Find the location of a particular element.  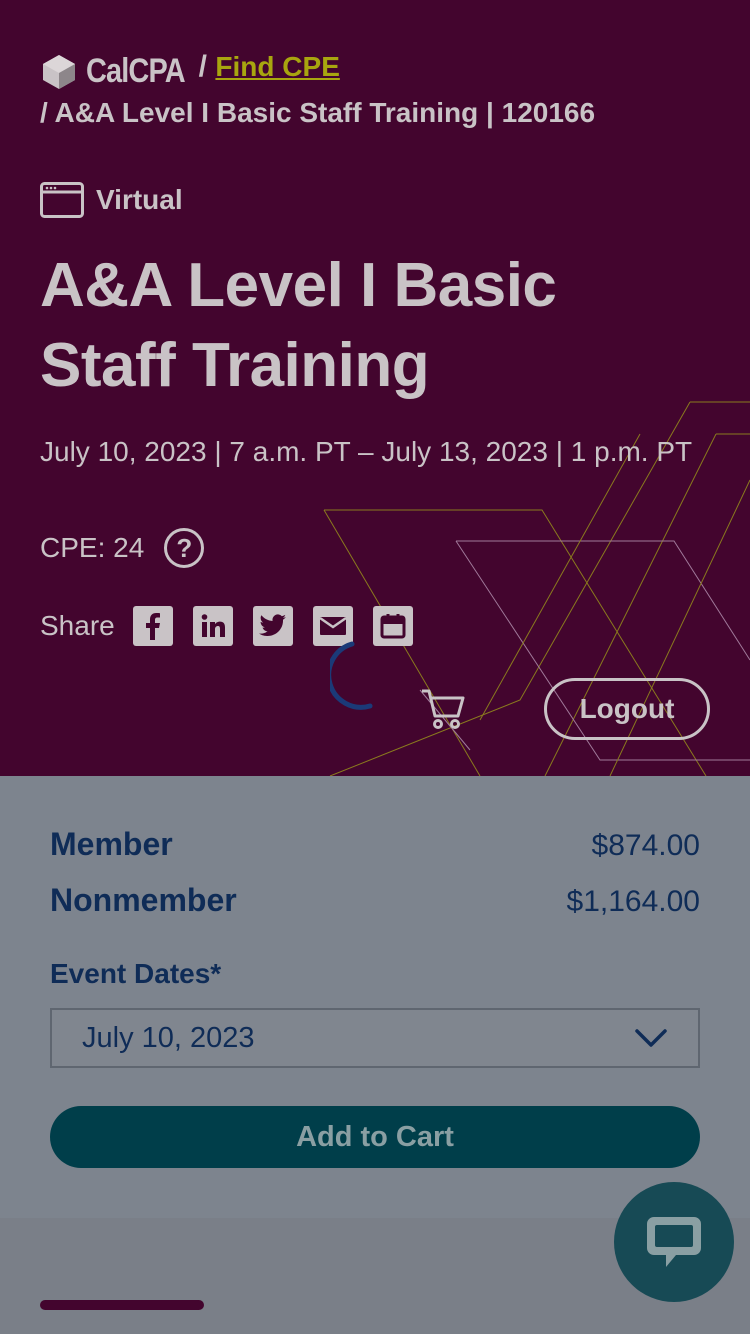

format-label: Virtual is located at coordinates (139, 199).